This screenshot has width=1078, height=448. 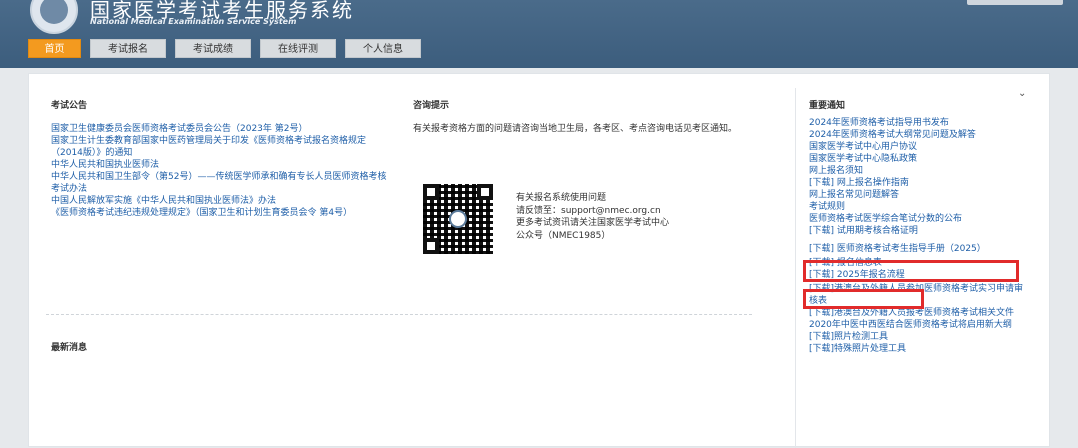 What do you see at coordinates (298, 48) in the screenshot?
I see `nav-online-assessment: 在线评测` at bounding box center [298, 48].